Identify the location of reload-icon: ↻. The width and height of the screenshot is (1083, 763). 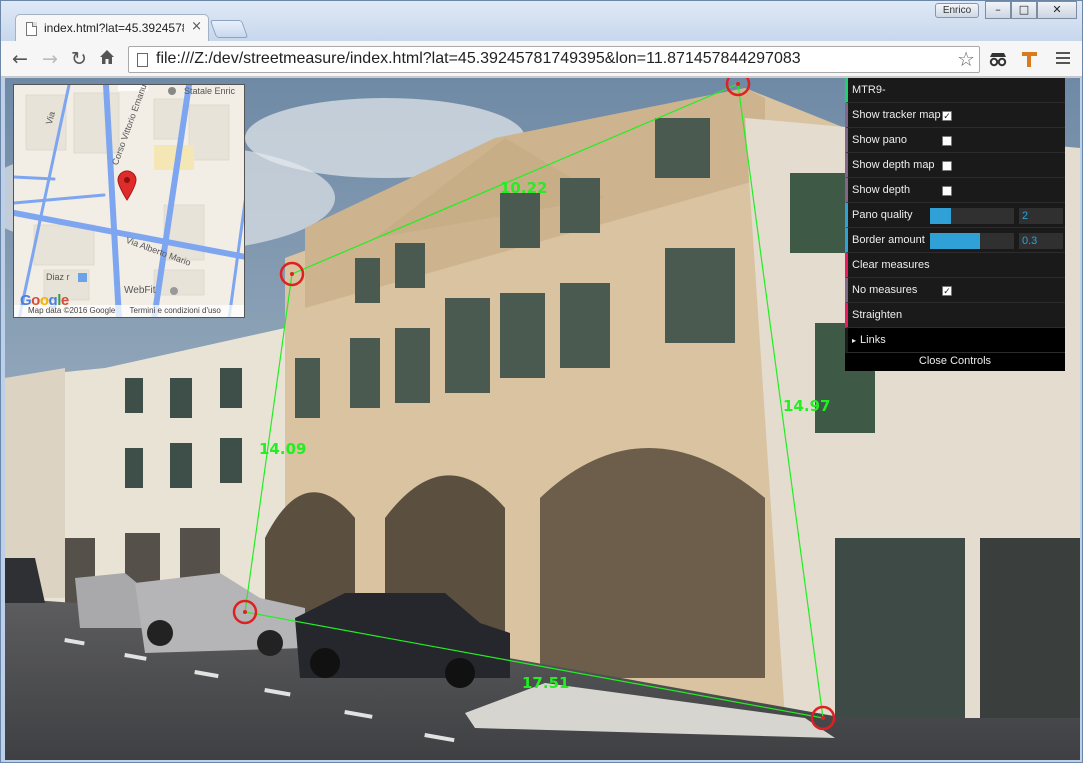
(79, 59).